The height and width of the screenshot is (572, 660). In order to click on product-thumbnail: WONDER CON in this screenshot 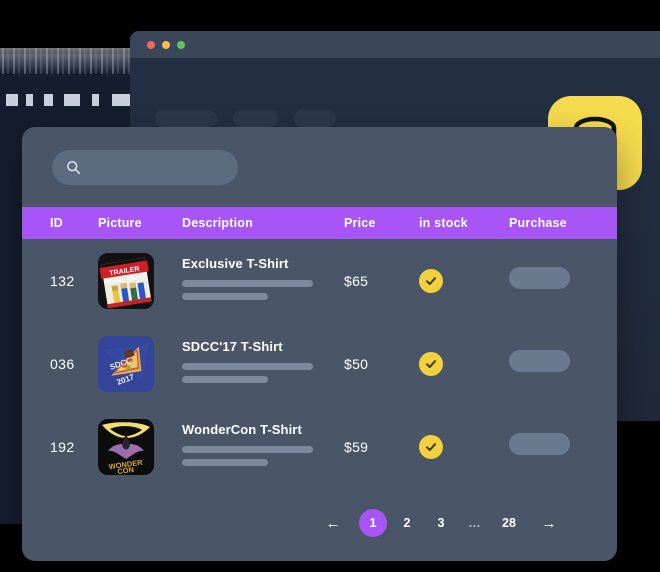, I will do `click(126, 446)`.